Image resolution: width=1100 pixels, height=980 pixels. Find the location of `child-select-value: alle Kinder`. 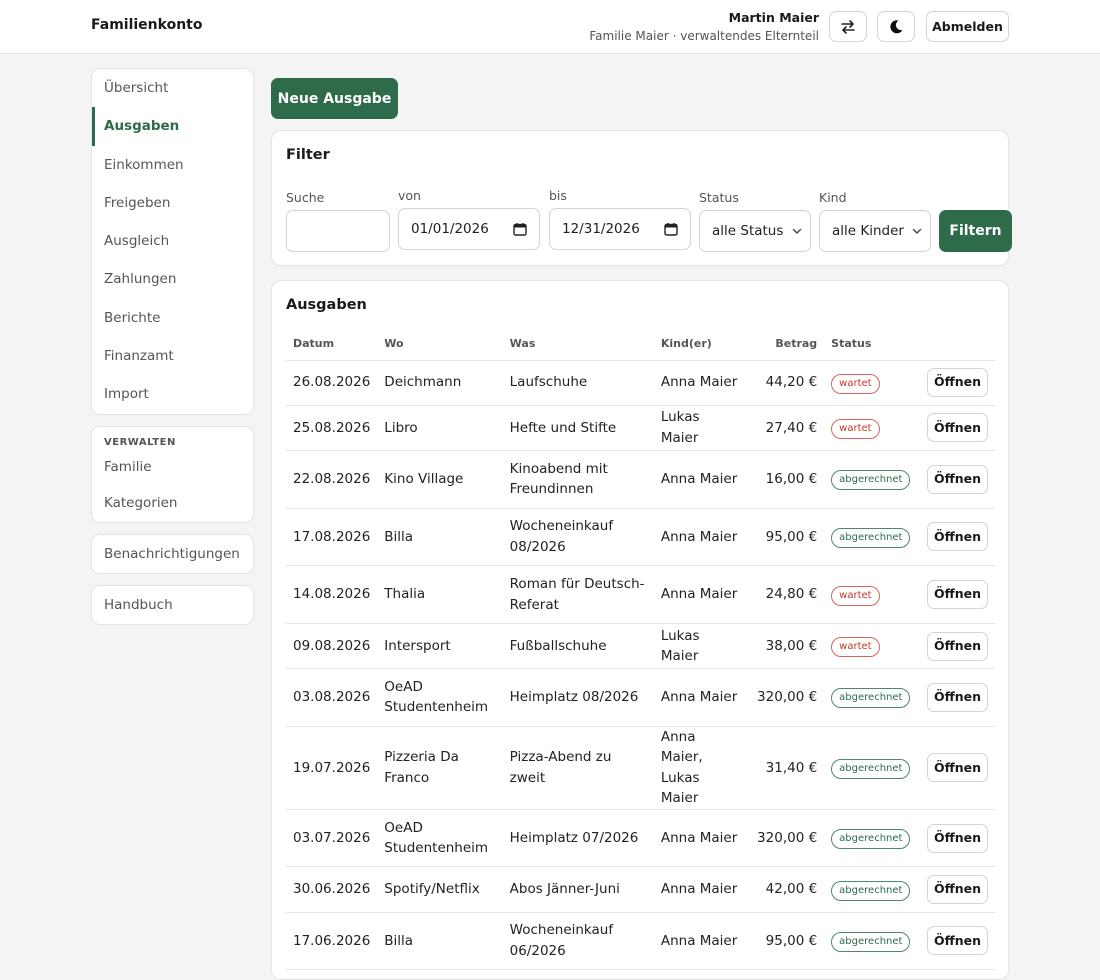

child-select-value: alle Kinder is located at coordinates (868, 231).